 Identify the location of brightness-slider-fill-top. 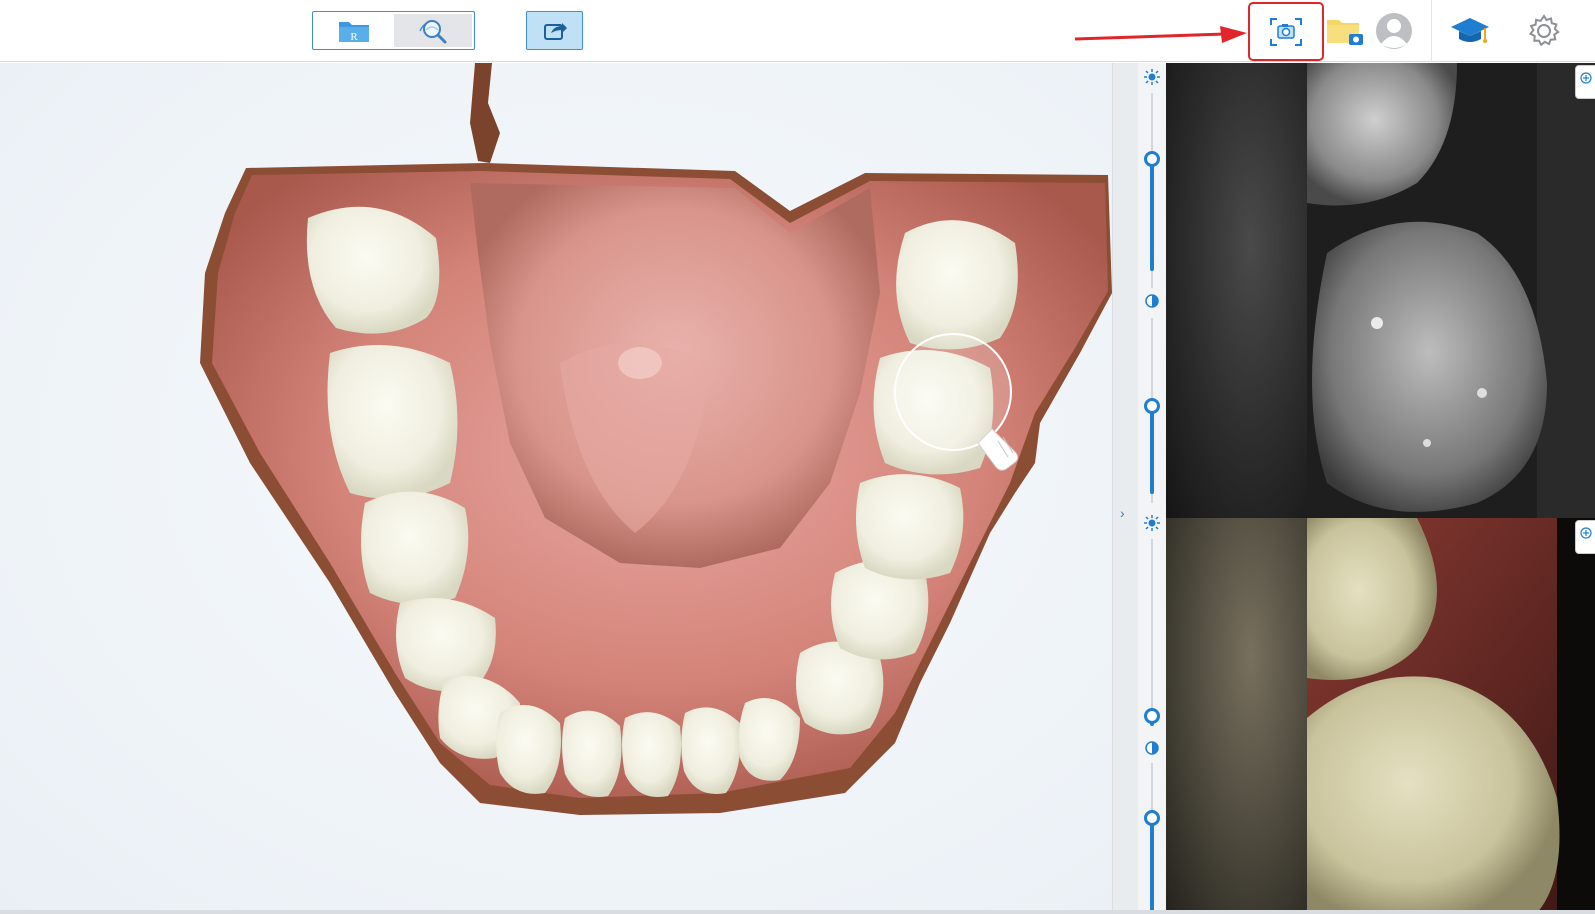
(1152, 215).